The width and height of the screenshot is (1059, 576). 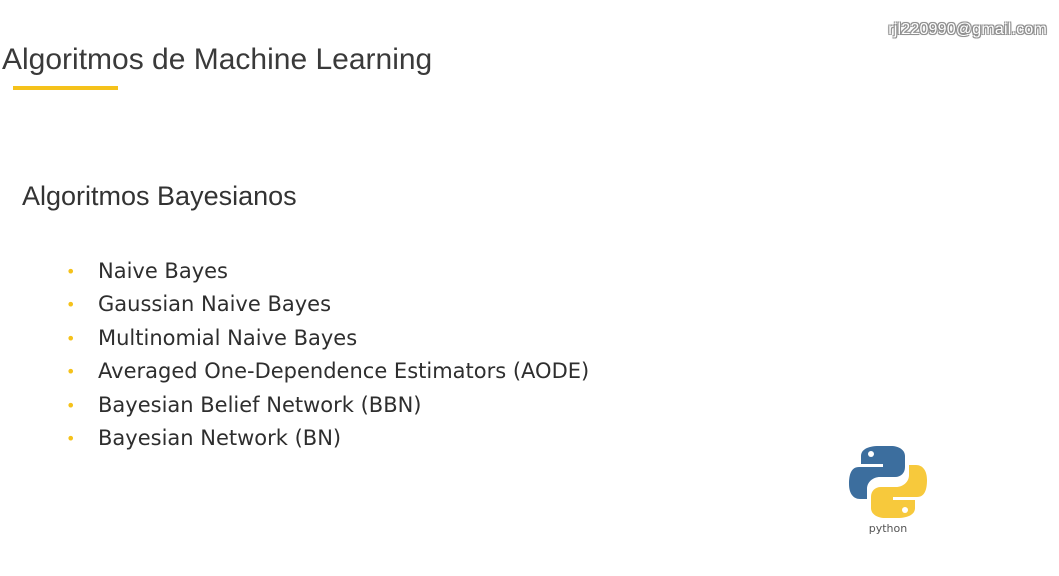 What do you see at coordinates (65, 88) in the screenshot?
I see `title-accent-bar` at bounding box center [65, 88].